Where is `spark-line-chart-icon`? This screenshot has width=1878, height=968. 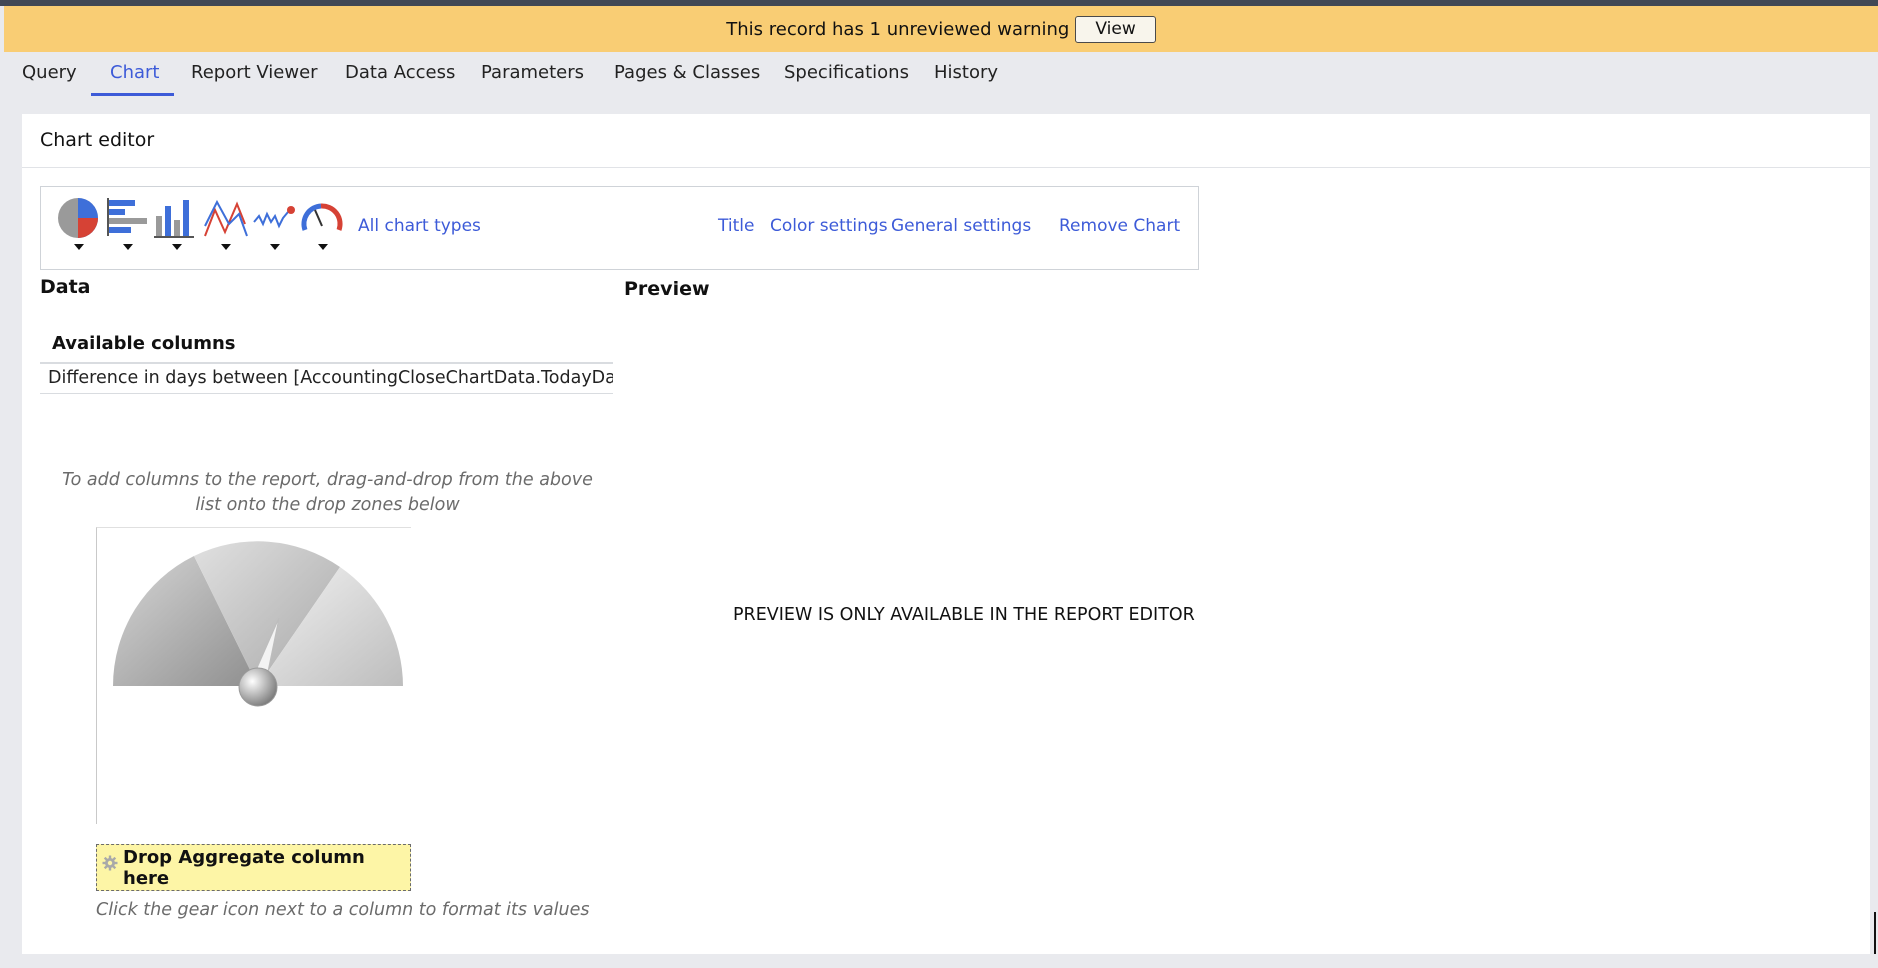 spark-line-chart-icon is located at coordinates (275, 218).